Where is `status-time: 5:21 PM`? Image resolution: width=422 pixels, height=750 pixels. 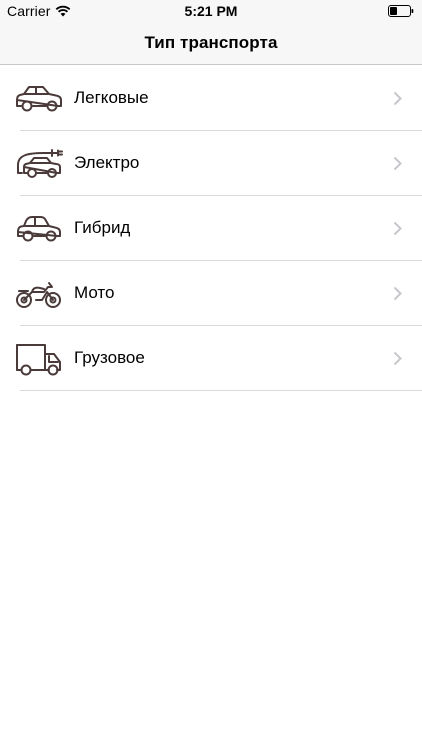 status-time: 5:21 PM is located at coordinates (211, 11).